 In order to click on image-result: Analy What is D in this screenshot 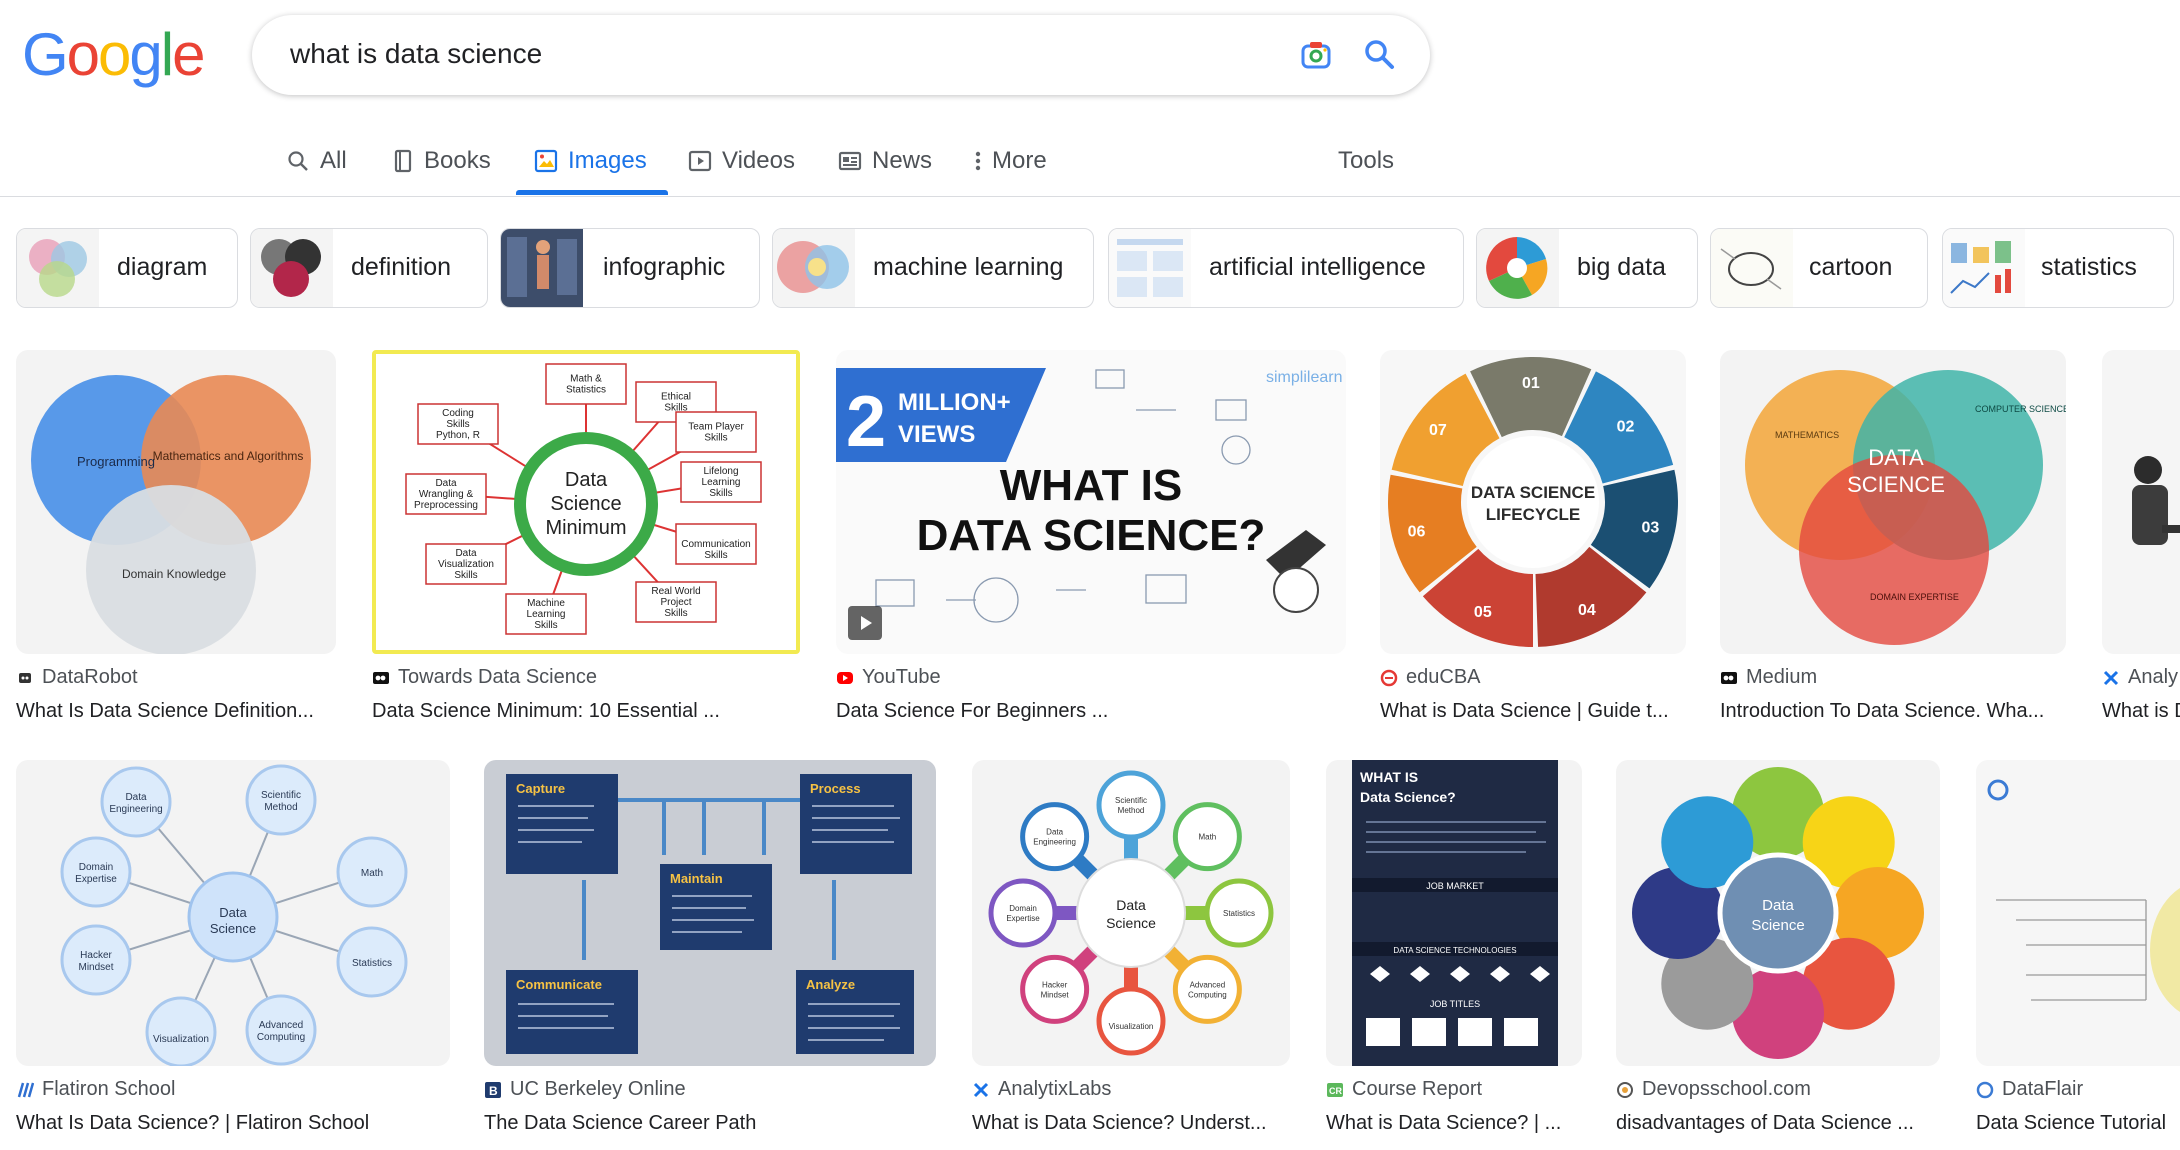, I will do `click(2141, 545)`.